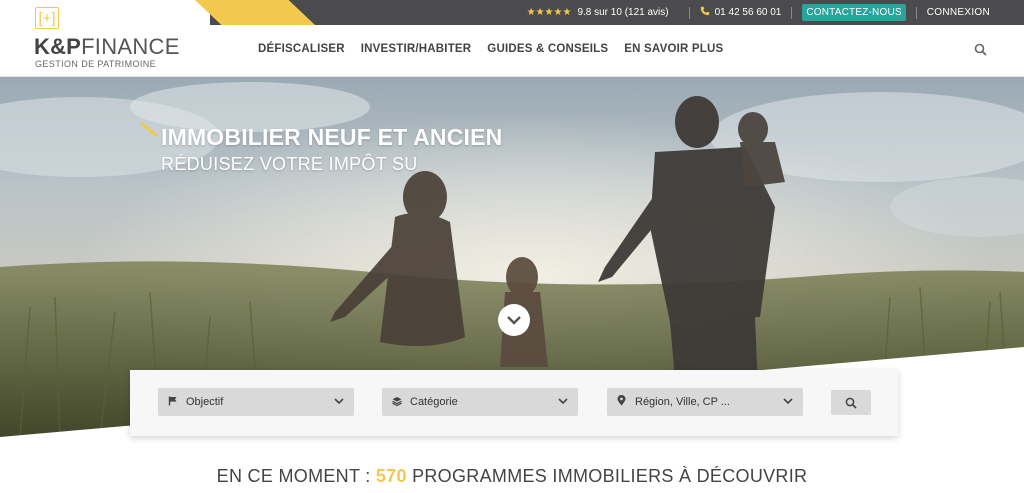 The image size is (1024, 493). Describe the element at coordinates (256, 402) in the screenshot. I see `objective-select: Objectif` at that location.